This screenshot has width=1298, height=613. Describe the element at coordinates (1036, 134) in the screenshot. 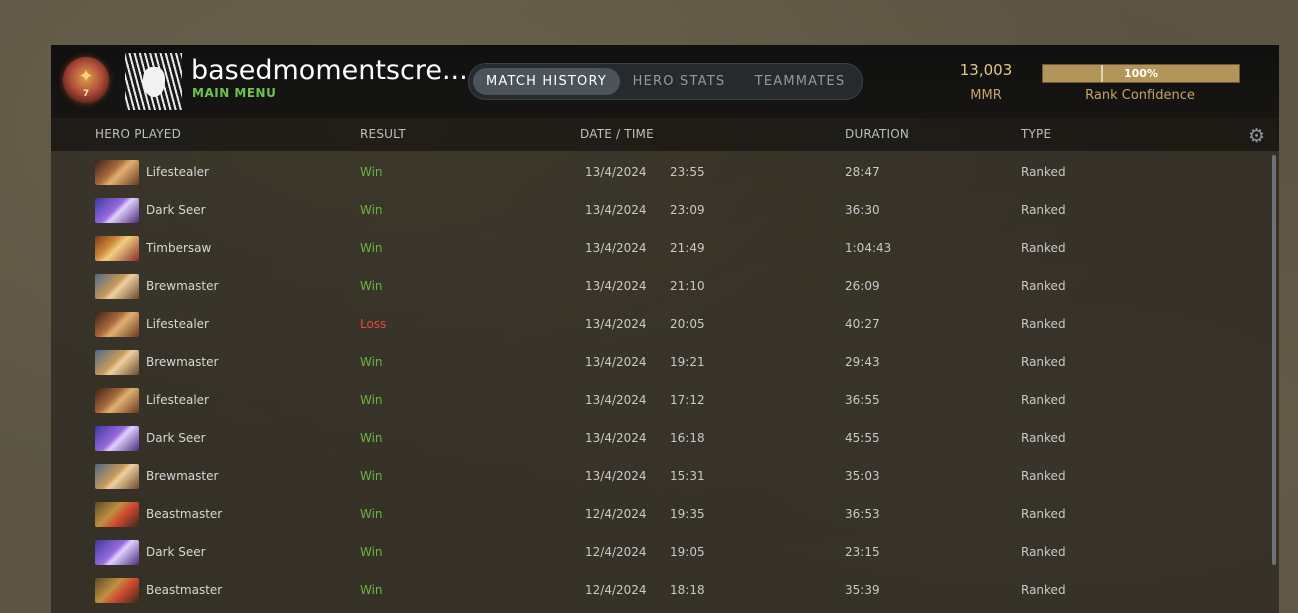

I see `col-type: TYPE` at that location.